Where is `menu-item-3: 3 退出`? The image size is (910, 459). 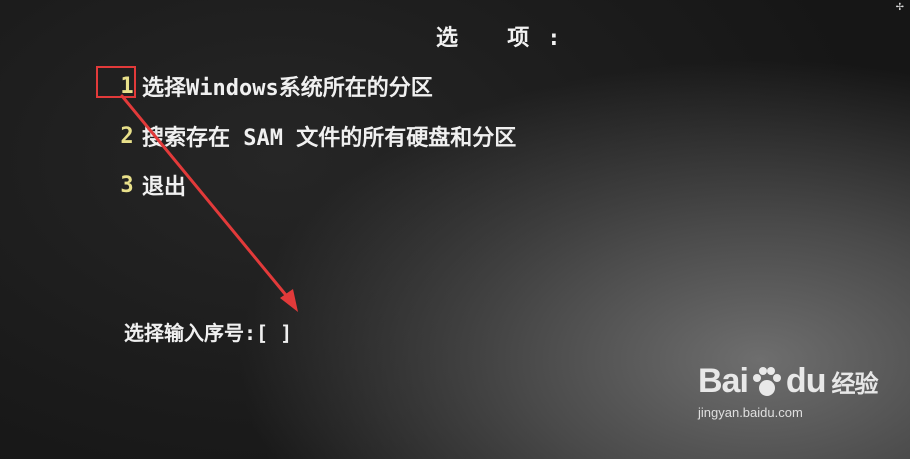
menu-item-3: 3 退出 is located at coordinates (149, 185).